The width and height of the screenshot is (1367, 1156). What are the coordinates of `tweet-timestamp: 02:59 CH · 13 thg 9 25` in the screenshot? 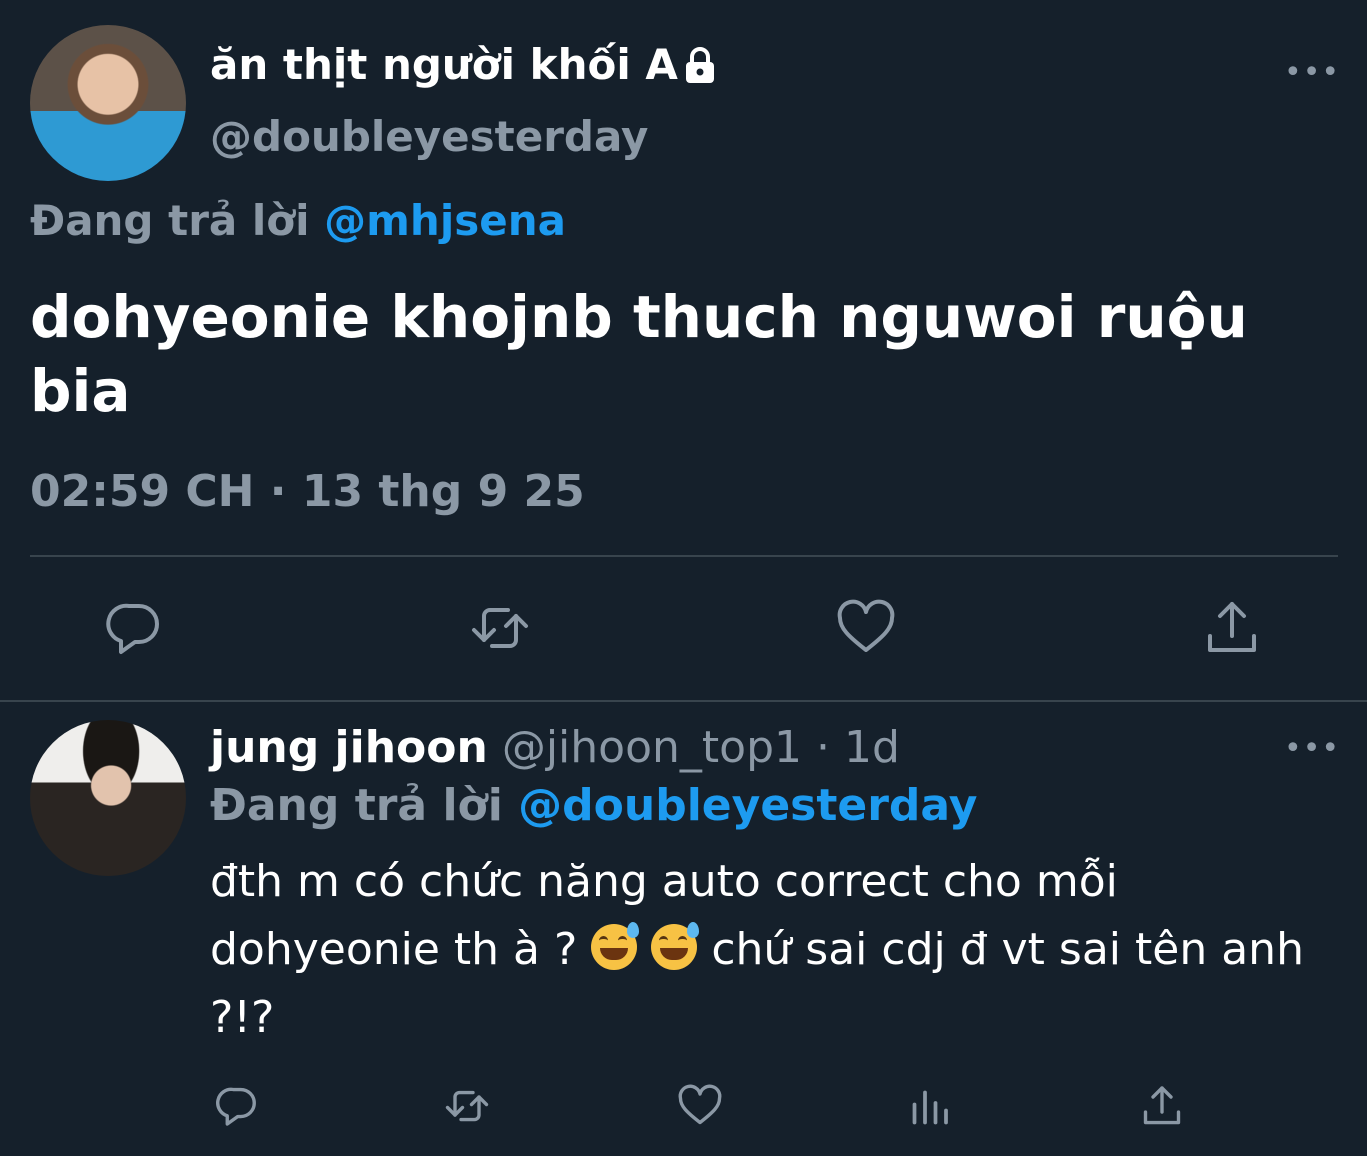 It's located at (307, 491).